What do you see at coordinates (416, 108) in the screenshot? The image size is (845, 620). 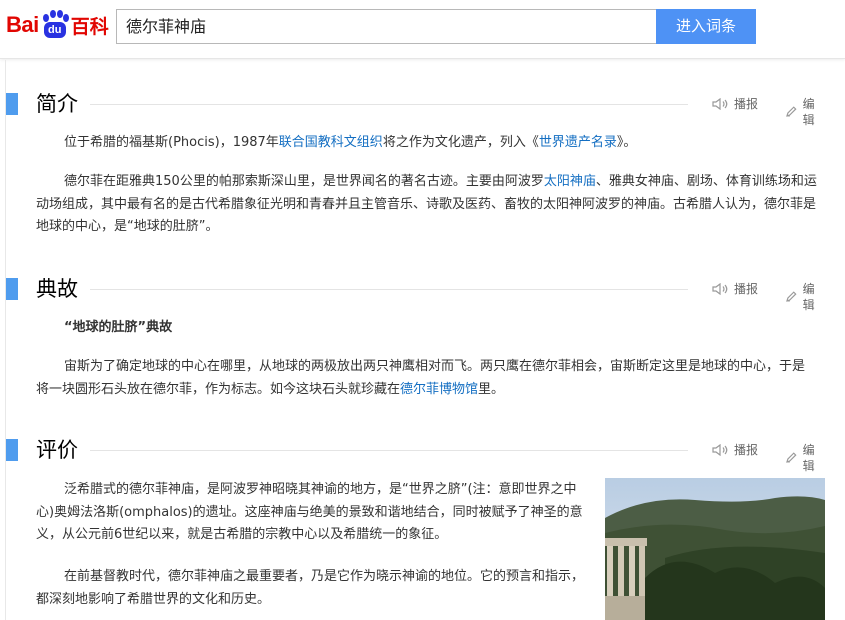 I see `section-header-intro: 简介 播报 编辑` at bounding box center [416, 108].